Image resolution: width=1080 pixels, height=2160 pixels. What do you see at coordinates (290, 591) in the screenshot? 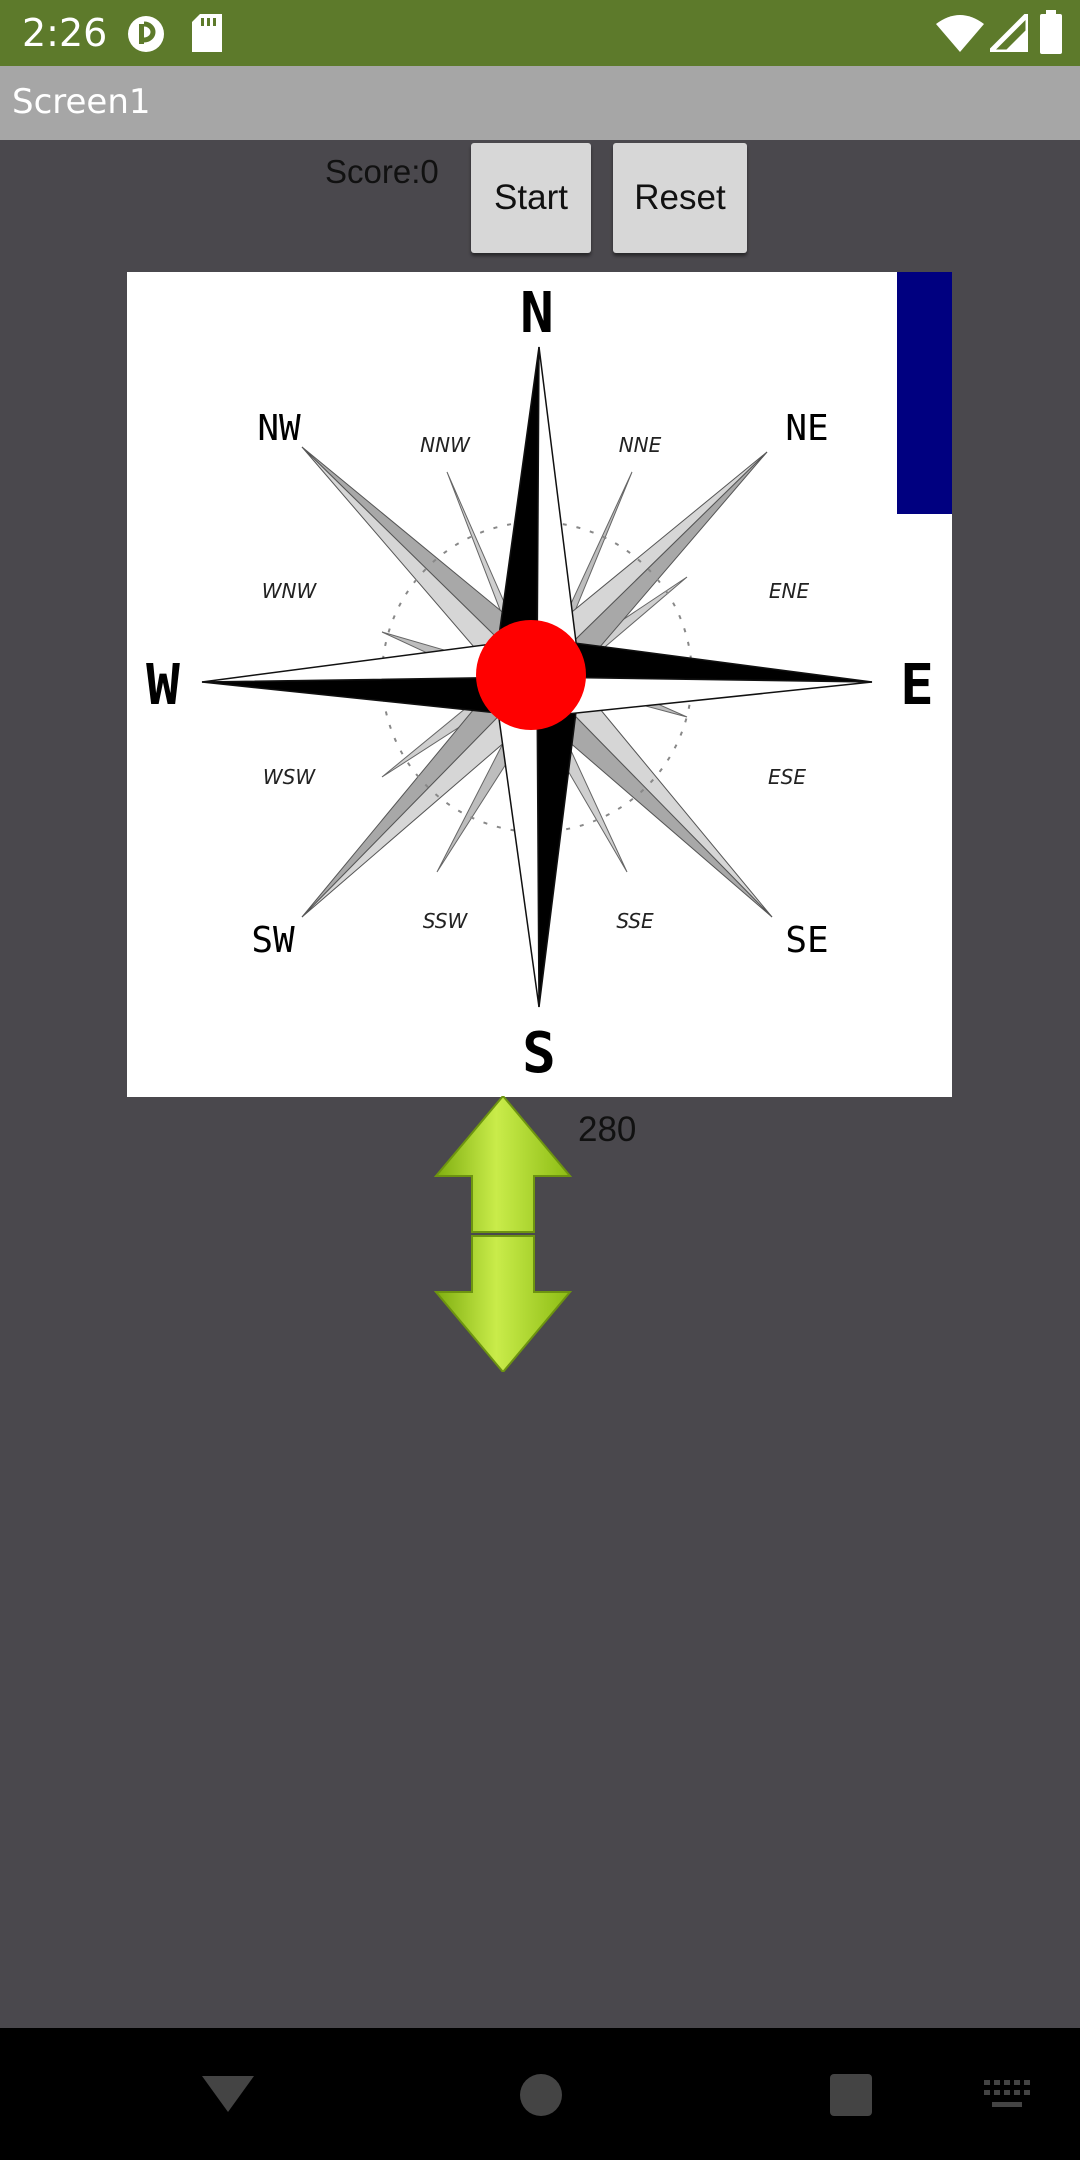
I see `label-wnw: WNW` at bounding box center [290, 591].